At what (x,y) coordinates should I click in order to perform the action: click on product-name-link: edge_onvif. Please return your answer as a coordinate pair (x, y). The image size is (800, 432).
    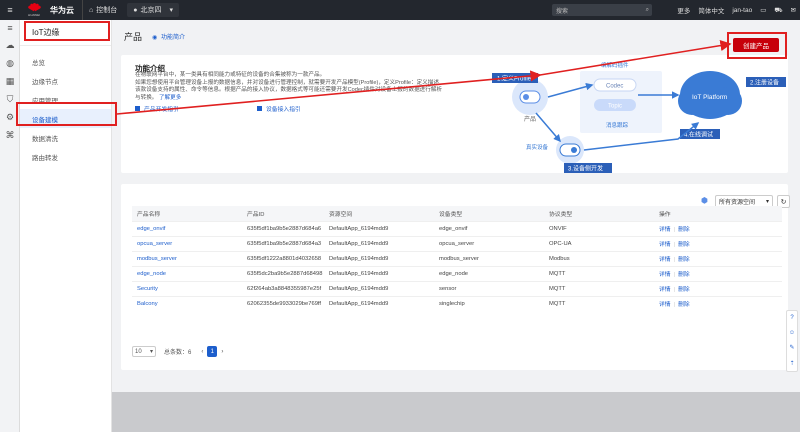
    Looking at the image, I should click on (187, 228).